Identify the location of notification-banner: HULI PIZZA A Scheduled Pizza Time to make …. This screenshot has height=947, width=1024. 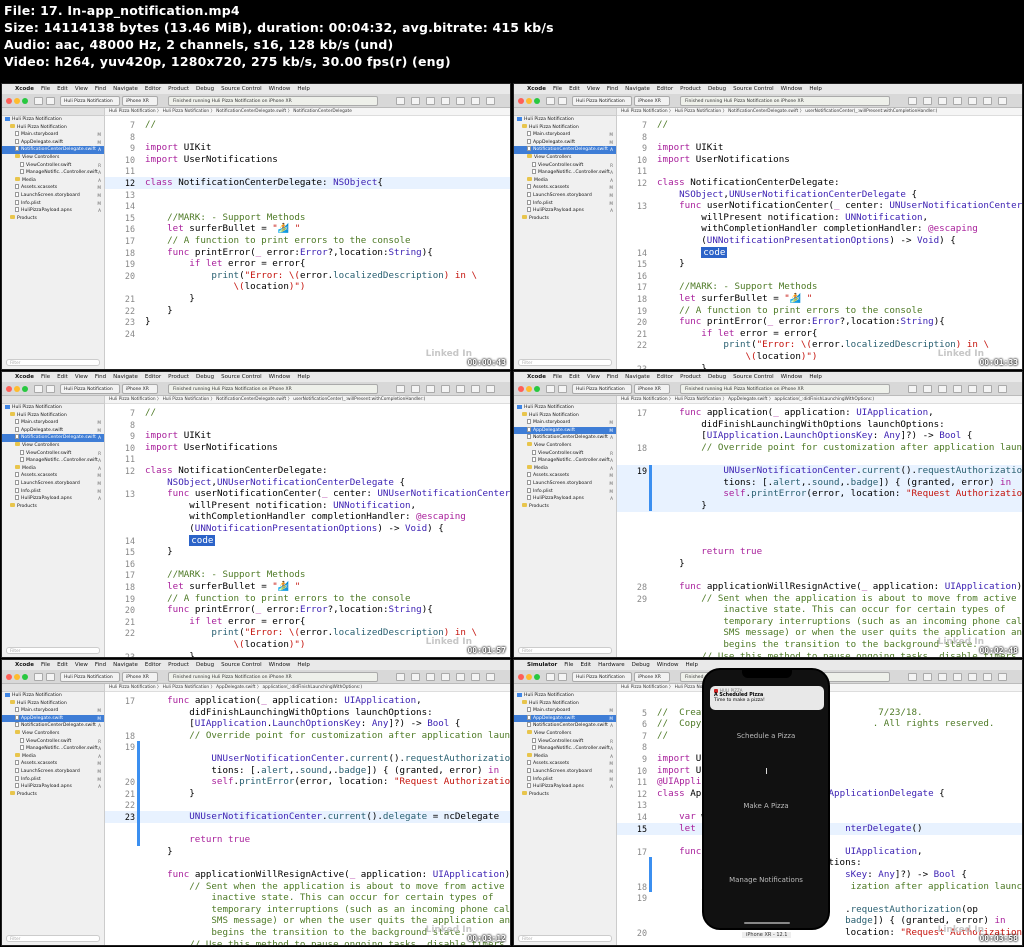
(767, 698).